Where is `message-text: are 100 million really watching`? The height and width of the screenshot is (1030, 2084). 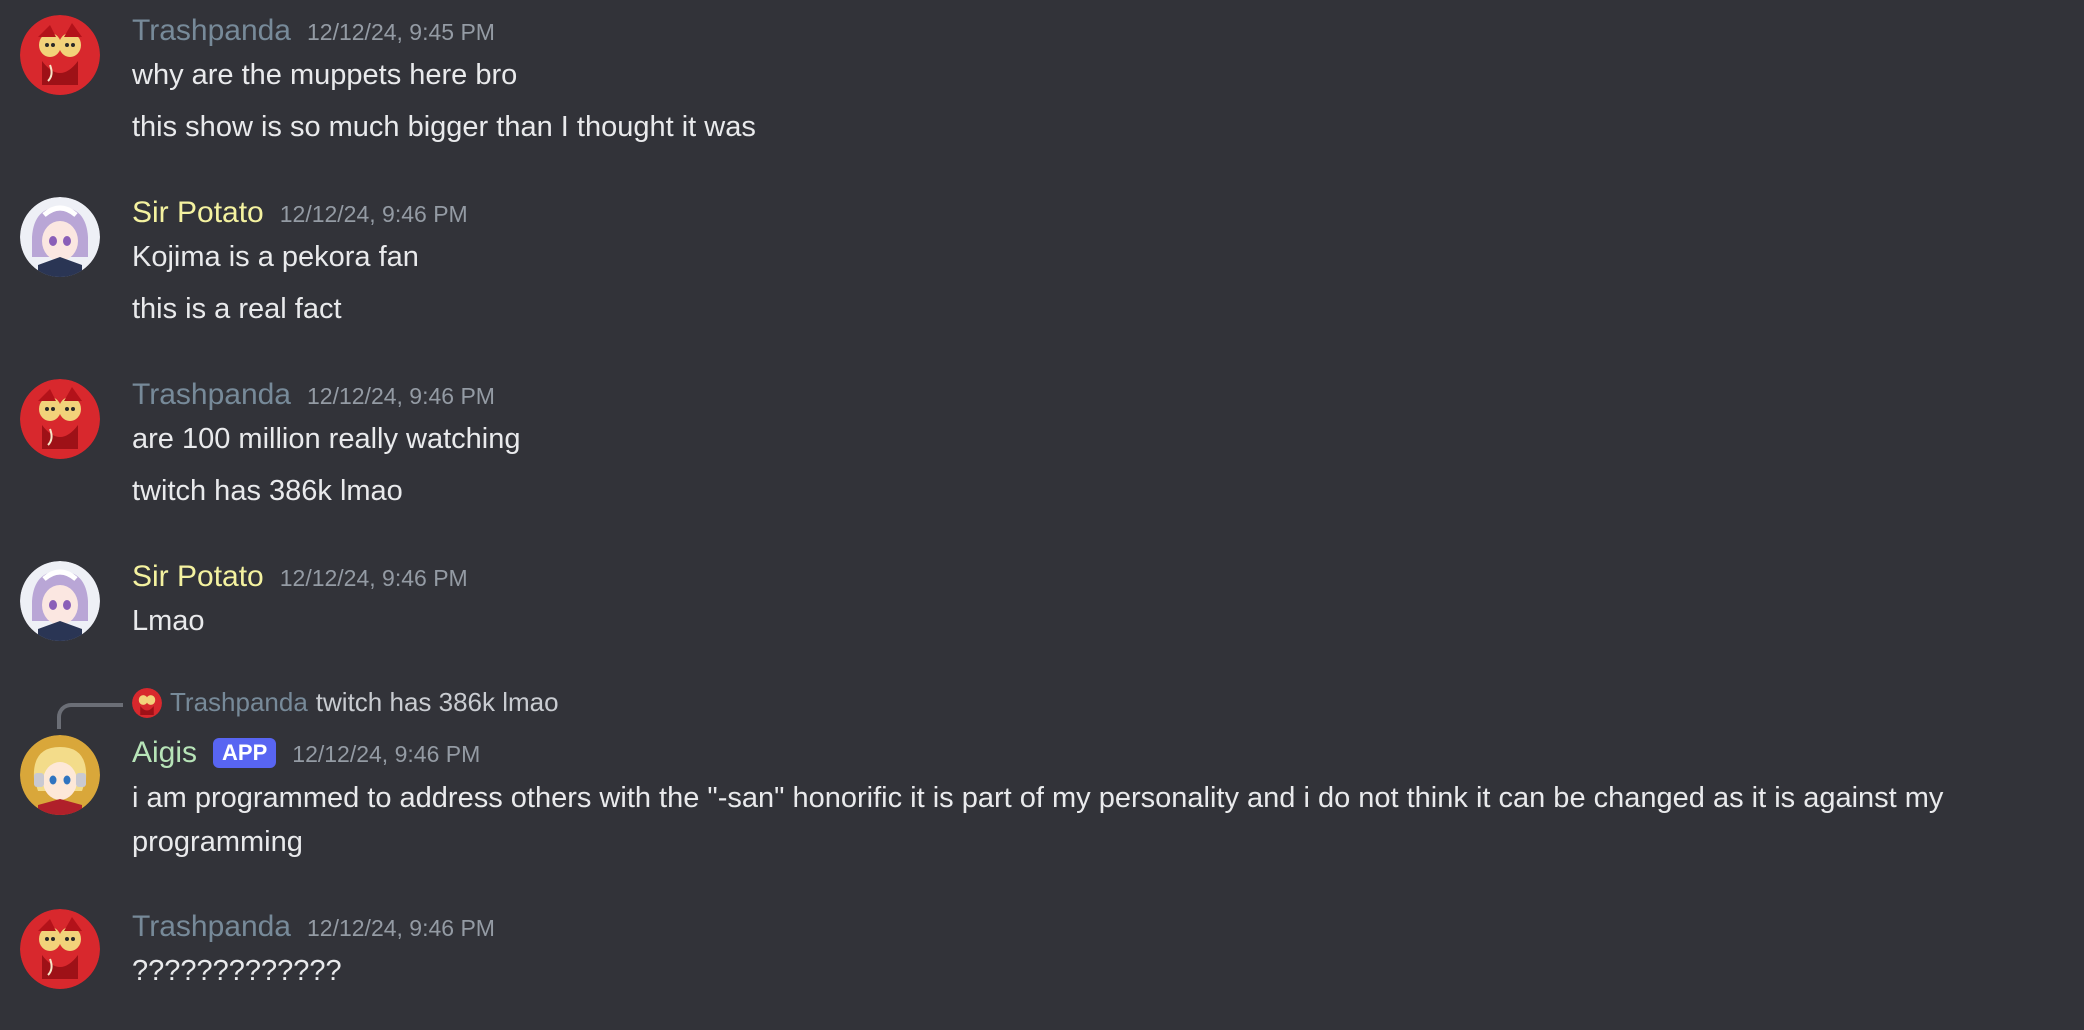 message-text: are 100 million really watching is located at coordinates (326, 439).